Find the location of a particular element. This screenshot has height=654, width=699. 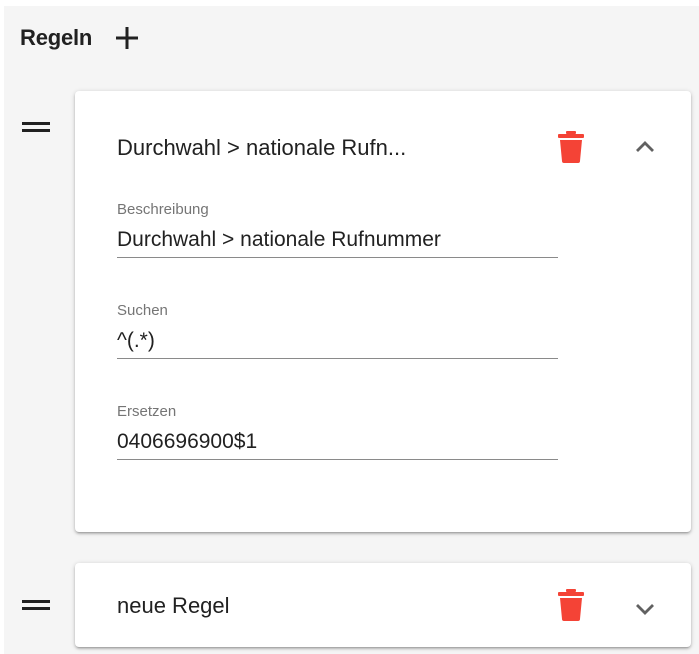

rules-header: Regeln is located at coordinates (82, 38).